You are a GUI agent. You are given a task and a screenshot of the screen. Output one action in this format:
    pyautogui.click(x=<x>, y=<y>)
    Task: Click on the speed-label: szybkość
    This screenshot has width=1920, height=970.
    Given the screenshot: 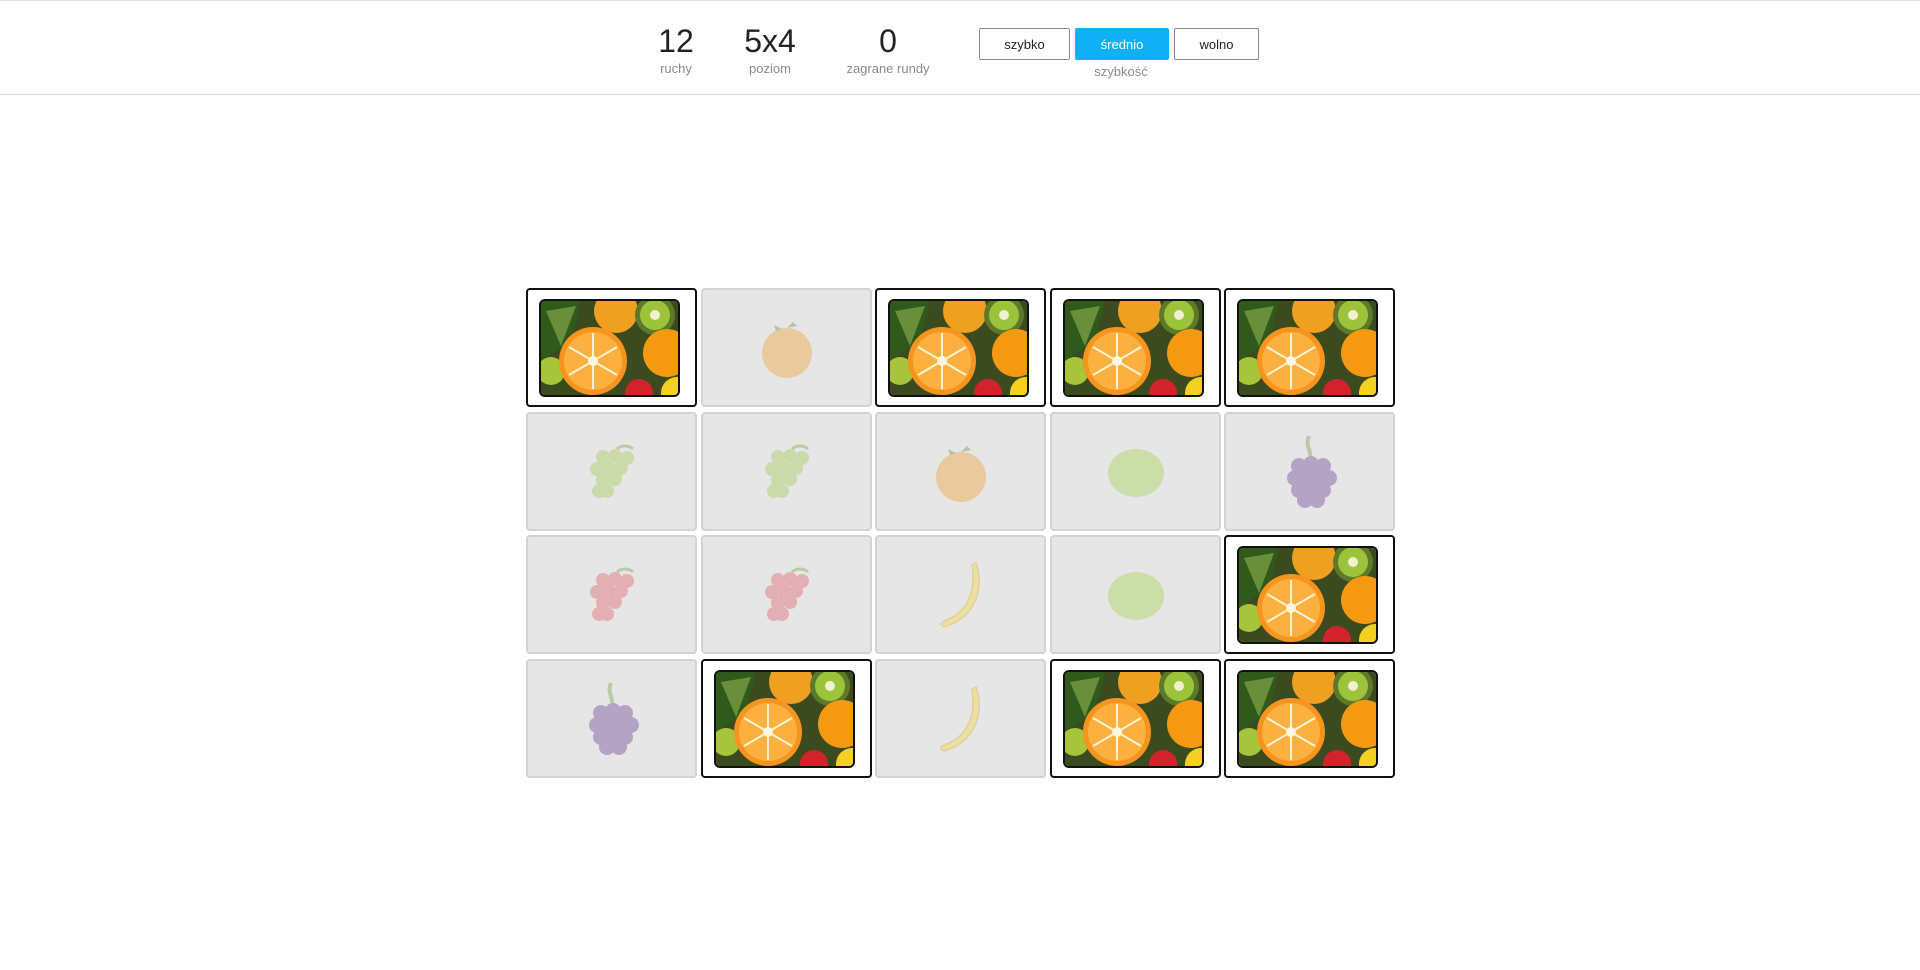 What is the action you would take?
    pyautogui.click(x=1121, y=71)
    